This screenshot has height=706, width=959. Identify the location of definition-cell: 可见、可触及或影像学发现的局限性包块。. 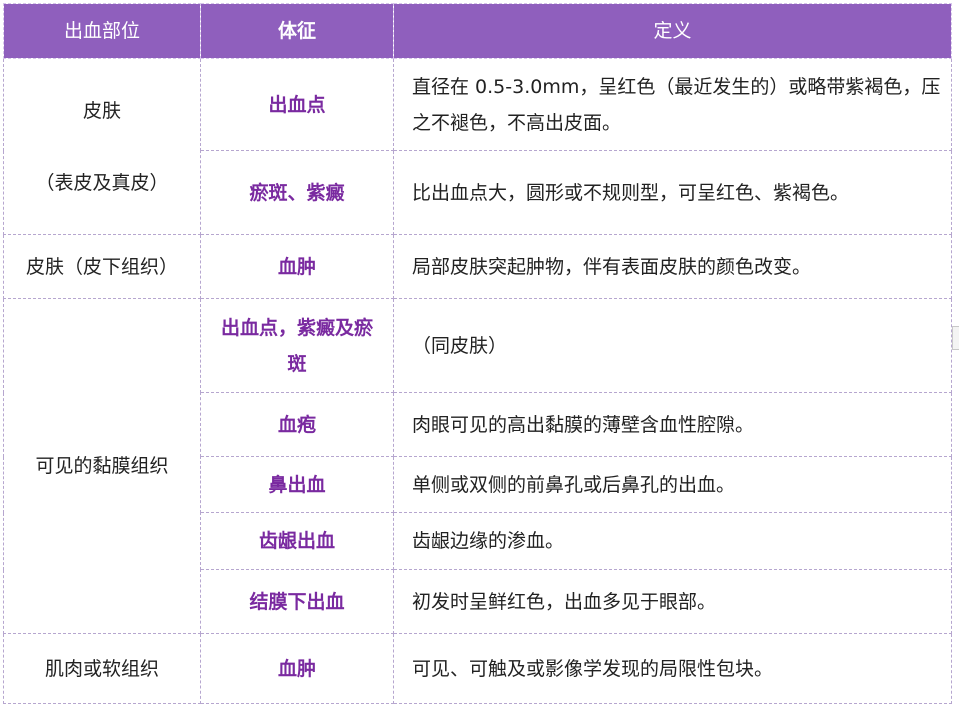
(672, 668).